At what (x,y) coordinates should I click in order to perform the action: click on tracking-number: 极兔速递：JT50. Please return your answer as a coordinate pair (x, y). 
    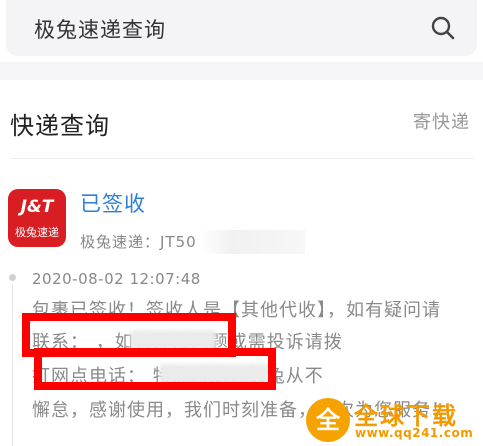
    Looking at the image, I should click on (138, 242).